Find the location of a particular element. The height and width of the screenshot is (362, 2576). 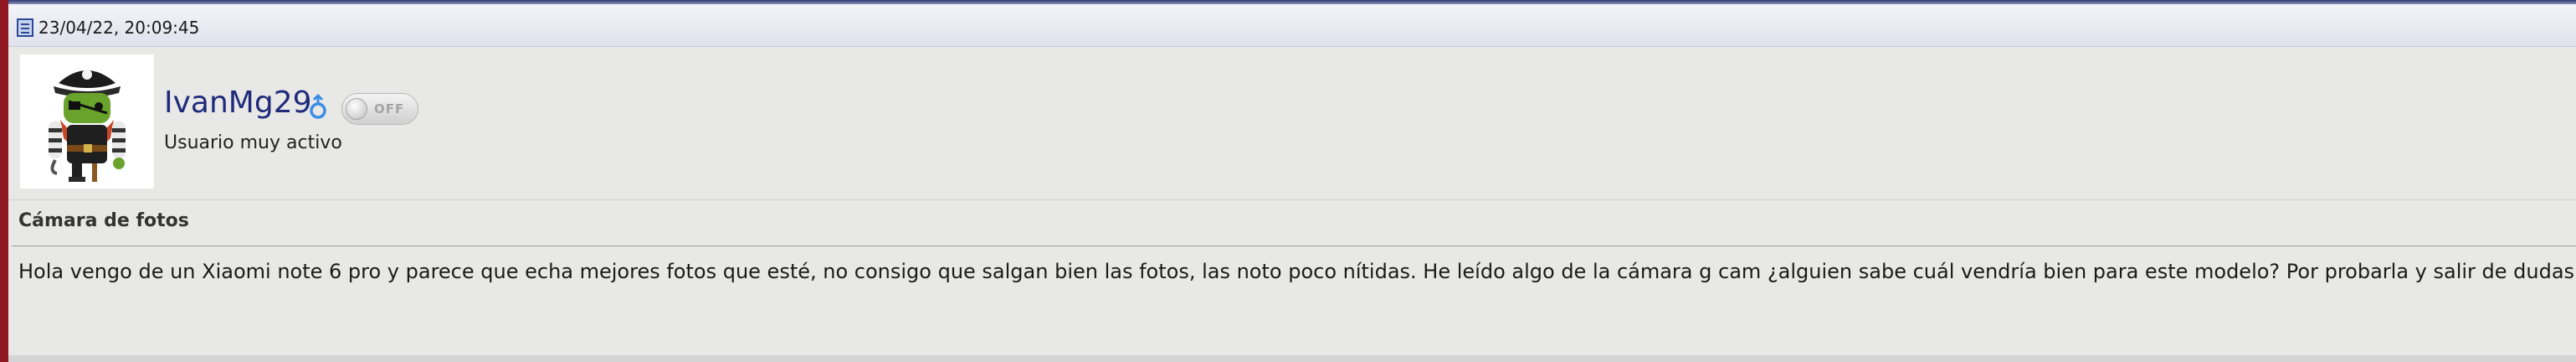

username-link: IvanMg29 is located at coordinates (238, 103).